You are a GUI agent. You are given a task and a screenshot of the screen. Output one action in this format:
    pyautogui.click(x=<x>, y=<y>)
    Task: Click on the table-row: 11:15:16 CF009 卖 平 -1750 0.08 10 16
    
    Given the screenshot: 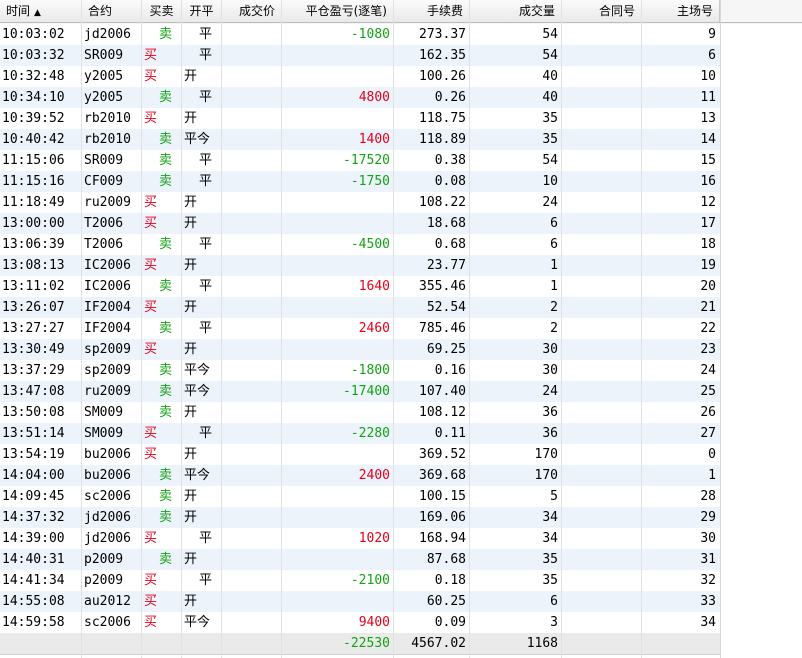 What is the action you would take?
    pyautogui.click(x=401, y=181)
    